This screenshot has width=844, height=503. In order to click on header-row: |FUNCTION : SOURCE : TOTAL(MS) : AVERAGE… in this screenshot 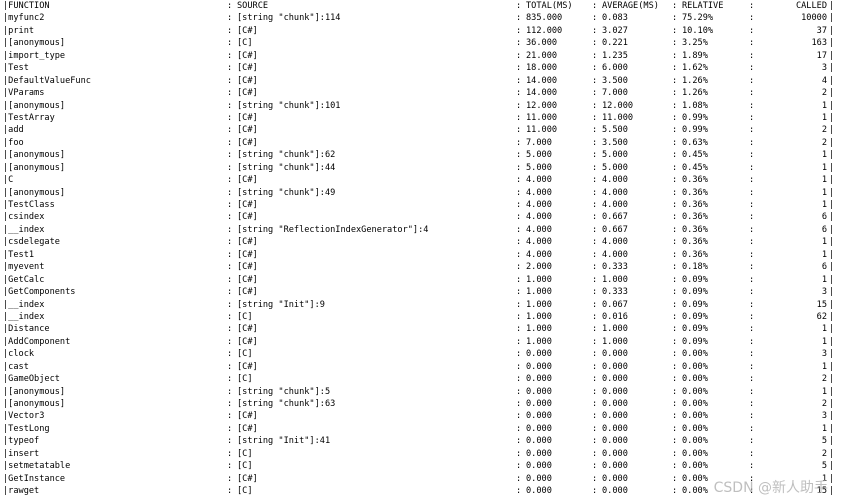, I will do `click(422, 6)`.